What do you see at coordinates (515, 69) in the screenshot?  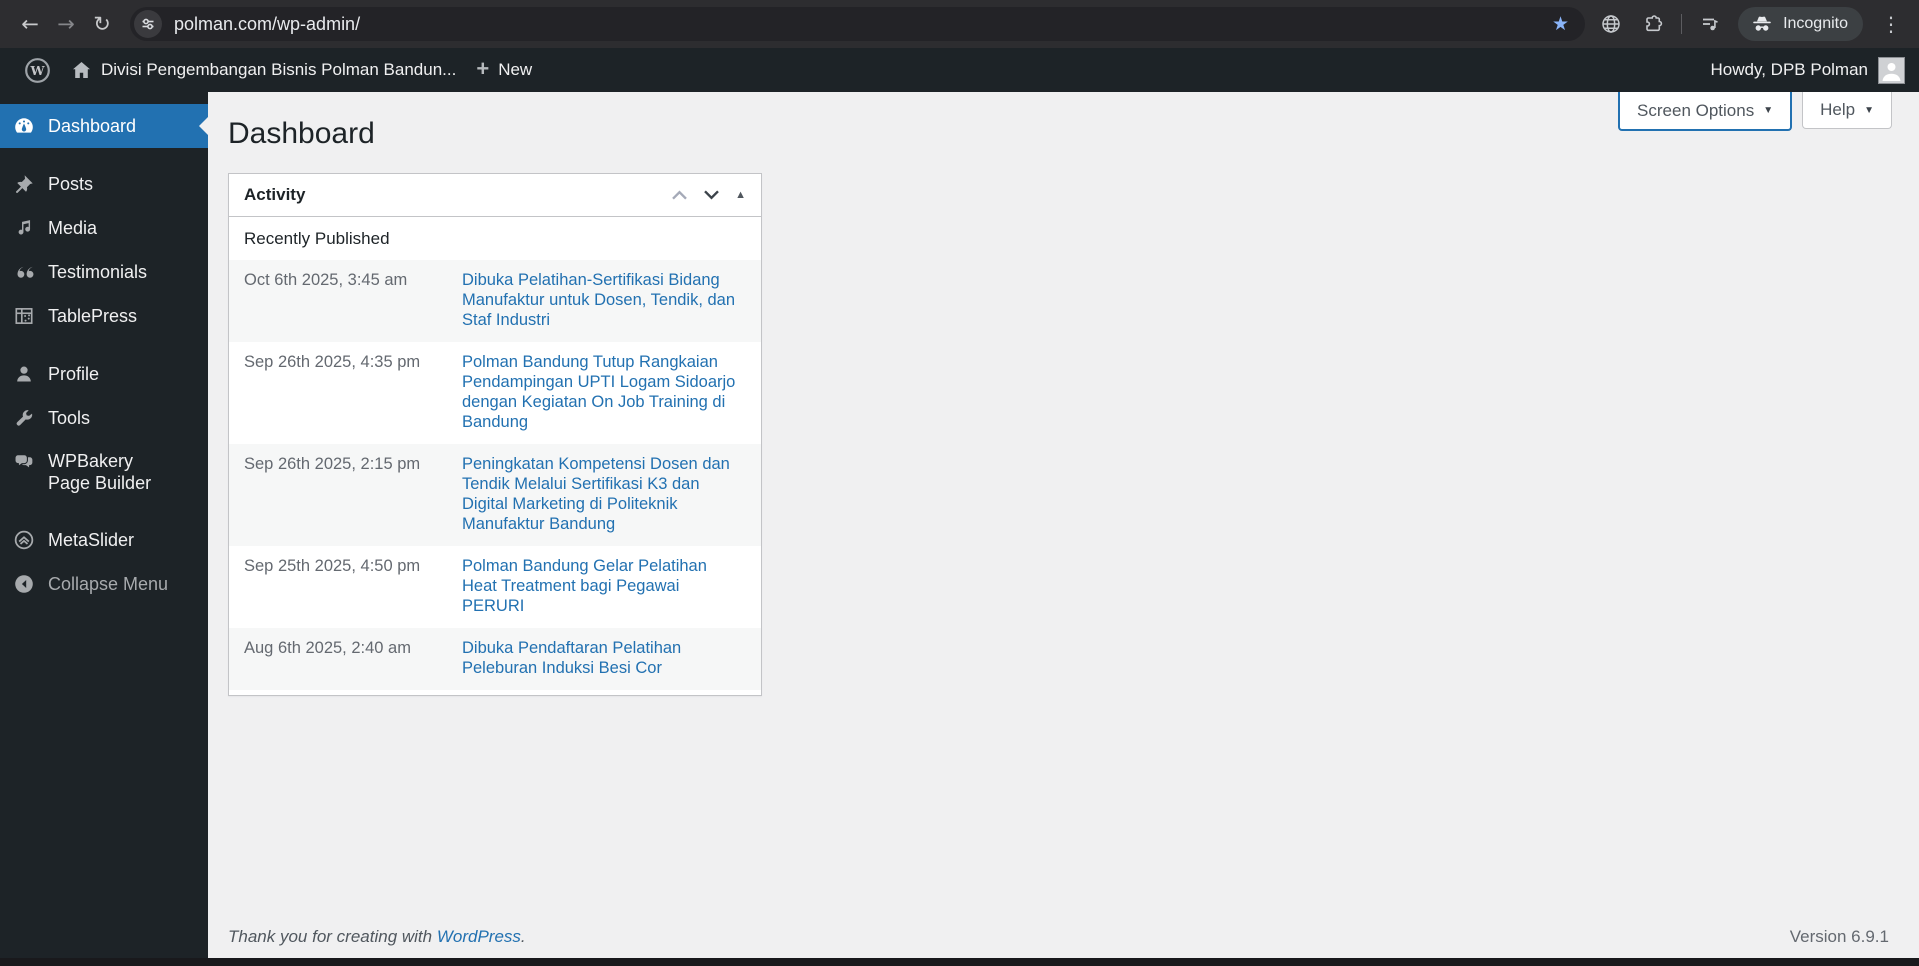 I see `new-label: New` at bounding box center [515, 69].